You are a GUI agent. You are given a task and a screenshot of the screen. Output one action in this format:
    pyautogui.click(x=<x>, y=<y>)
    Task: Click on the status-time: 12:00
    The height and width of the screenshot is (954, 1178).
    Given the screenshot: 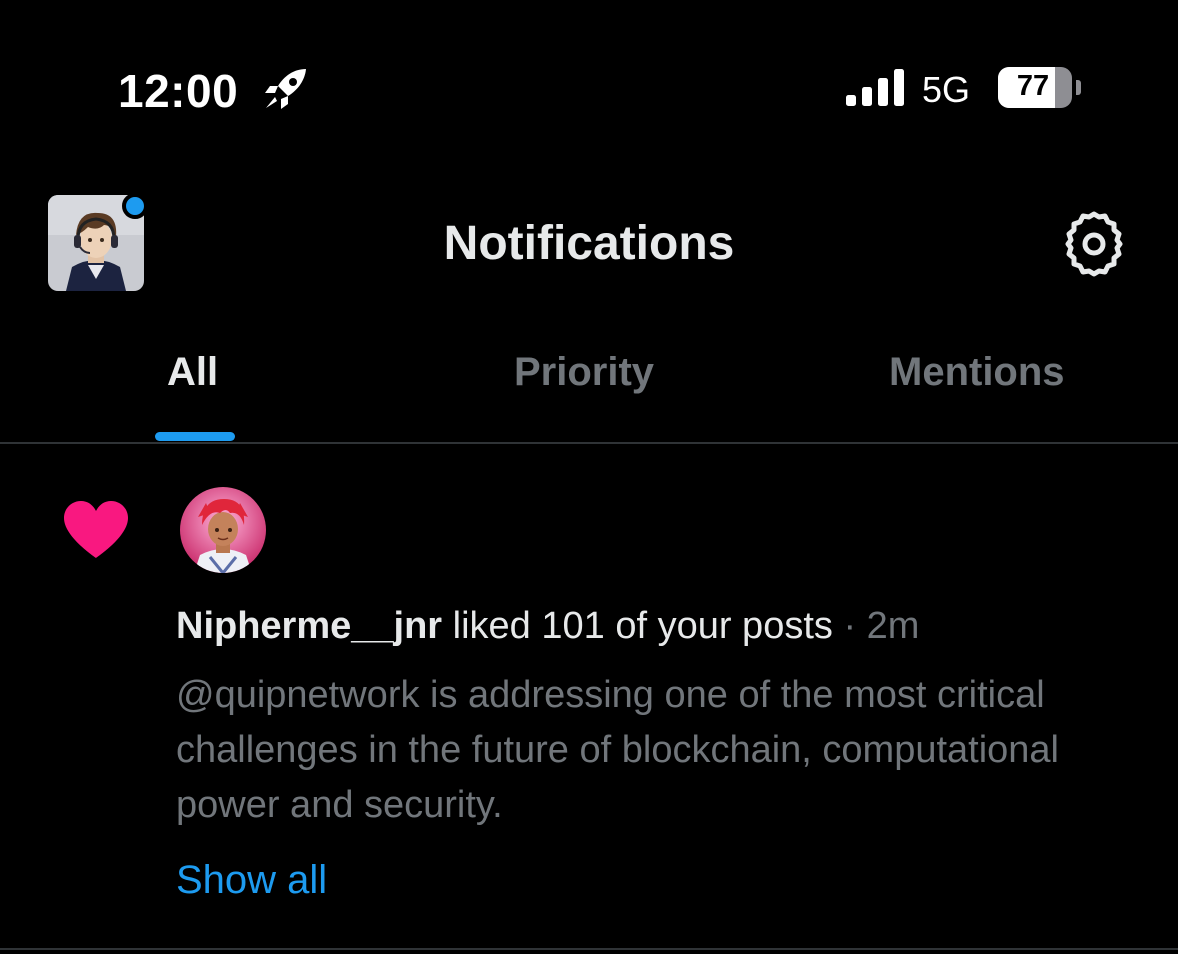 What is the action you would take?
    pyautogui.click(x=178, y=91)
    